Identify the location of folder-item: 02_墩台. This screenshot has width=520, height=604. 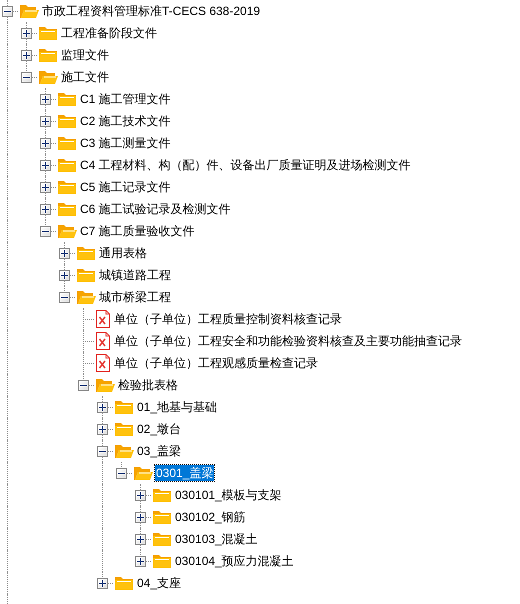
(159, 429).